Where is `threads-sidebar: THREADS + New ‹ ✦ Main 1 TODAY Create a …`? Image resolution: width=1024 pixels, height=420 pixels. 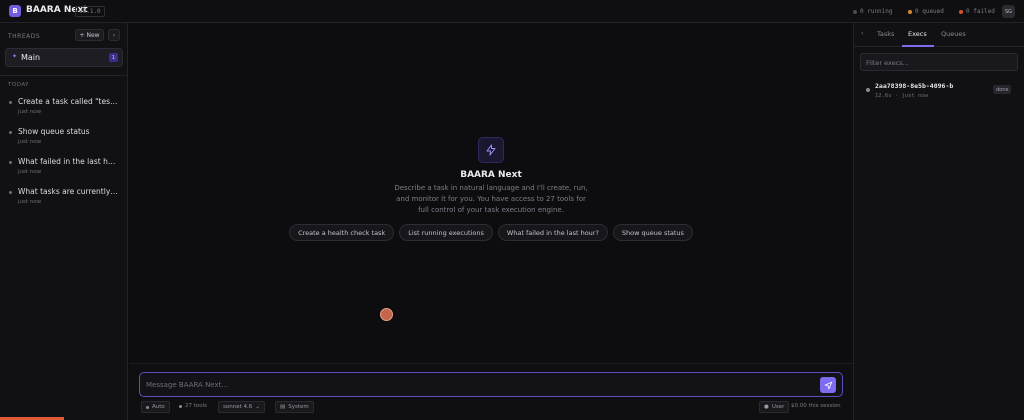 threads-sidebar: THREADS + New ‹ ✦ Main 1 TODAY Create a … is located at coordinates (64, 221).